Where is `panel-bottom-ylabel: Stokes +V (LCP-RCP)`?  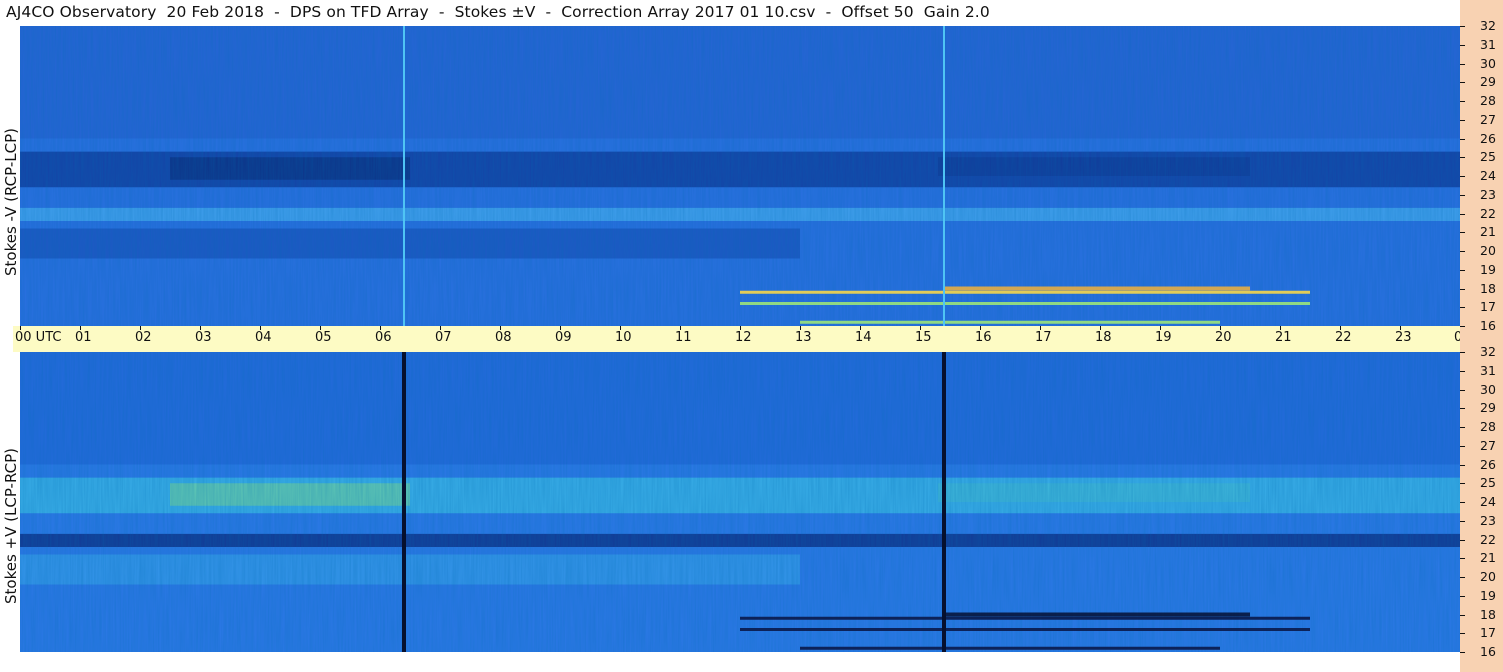
panel-bottom-ylabel: Stokes +V (LCP-RCP) is located at coordinates (11, 526).